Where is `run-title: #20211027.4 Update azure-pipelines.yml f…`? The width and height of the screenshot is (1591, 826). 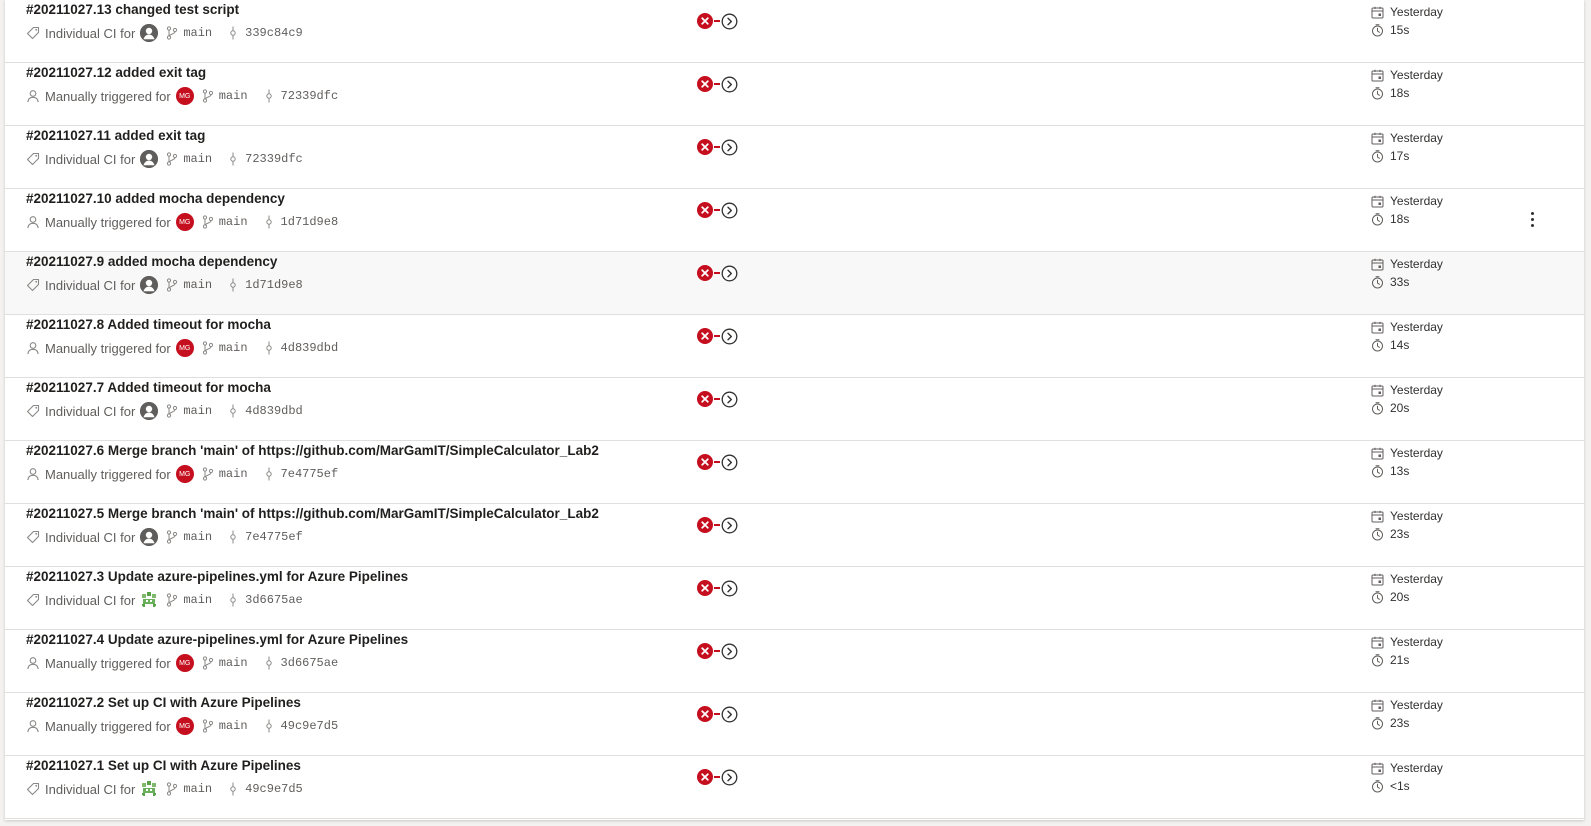
run-title: #20211027.4 Update azure-pipelines.yml f… is located at coordinates (217, 639).